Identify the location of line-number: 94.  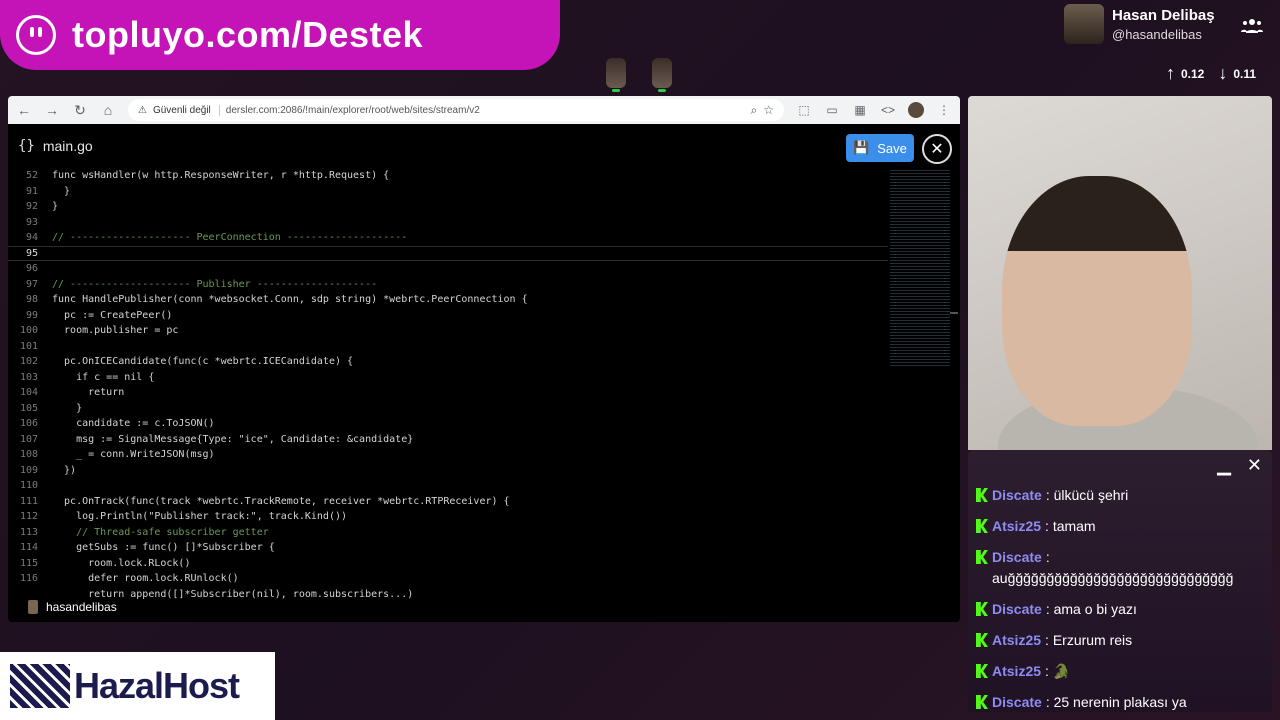
(31, 238).